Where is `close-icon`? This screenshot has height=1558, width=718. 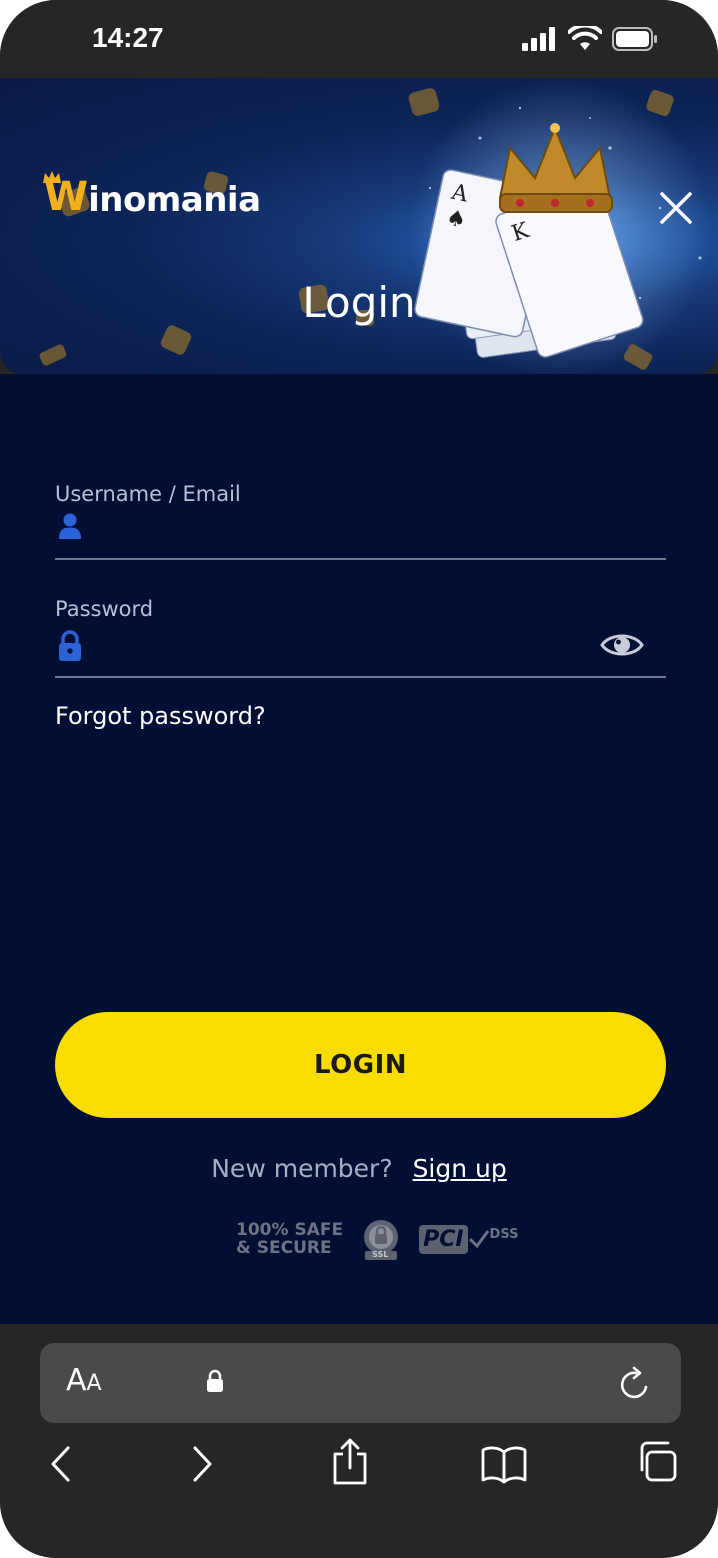 close-icon is located at coordinates (676, 208).